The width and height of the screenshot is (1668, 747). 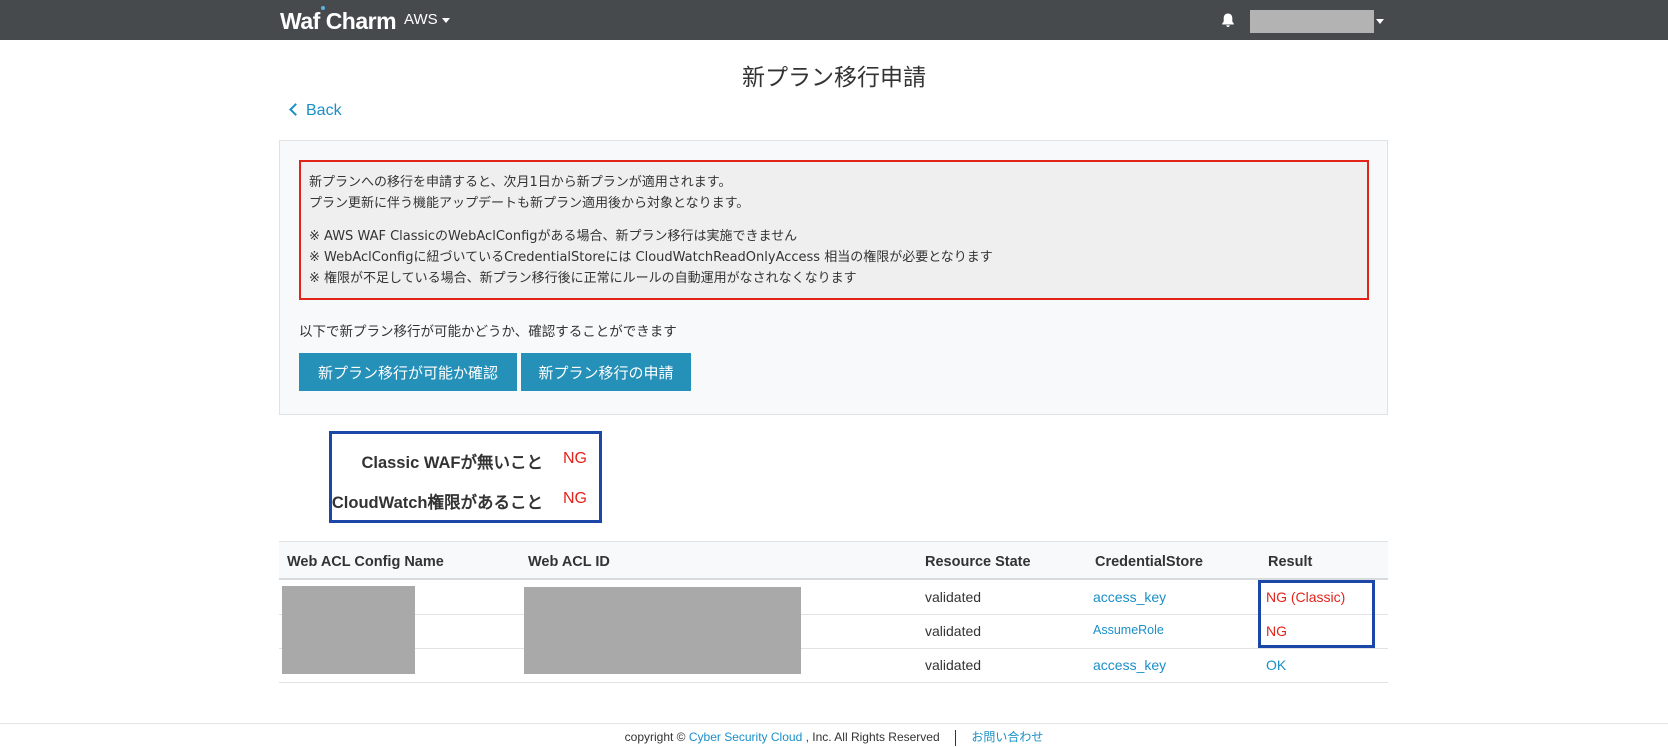 I want to click on credential-store-link: AssumeRole, so click(x=1128, y=630).